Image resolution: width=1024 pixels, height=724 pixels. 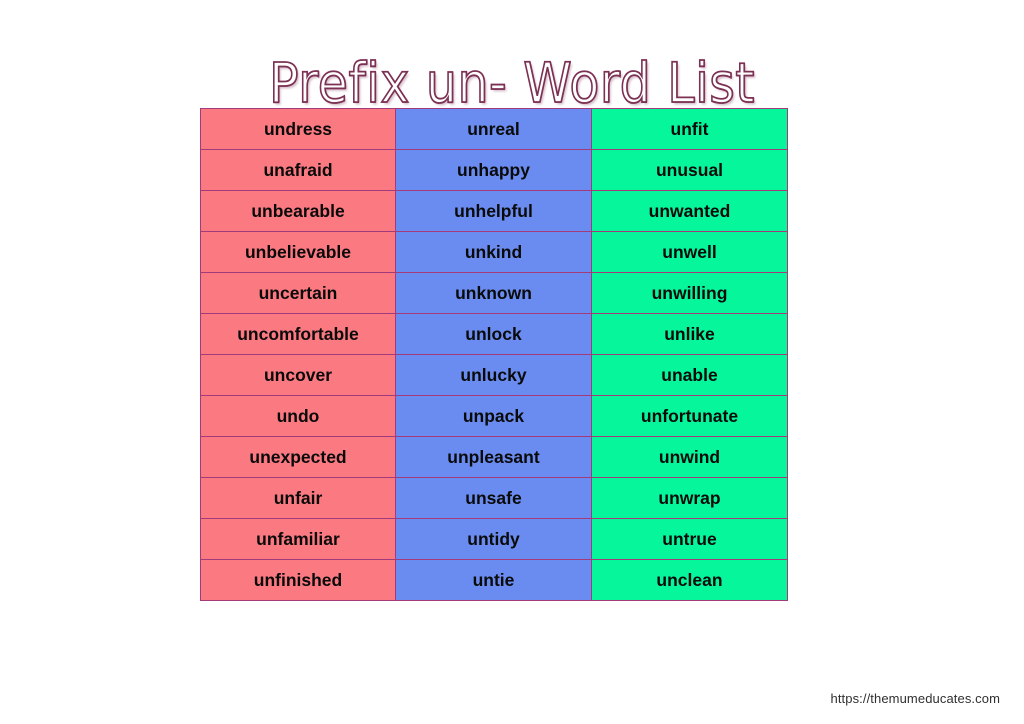 I want to click on word-cell: unexpected, so click(x=298, y=457).